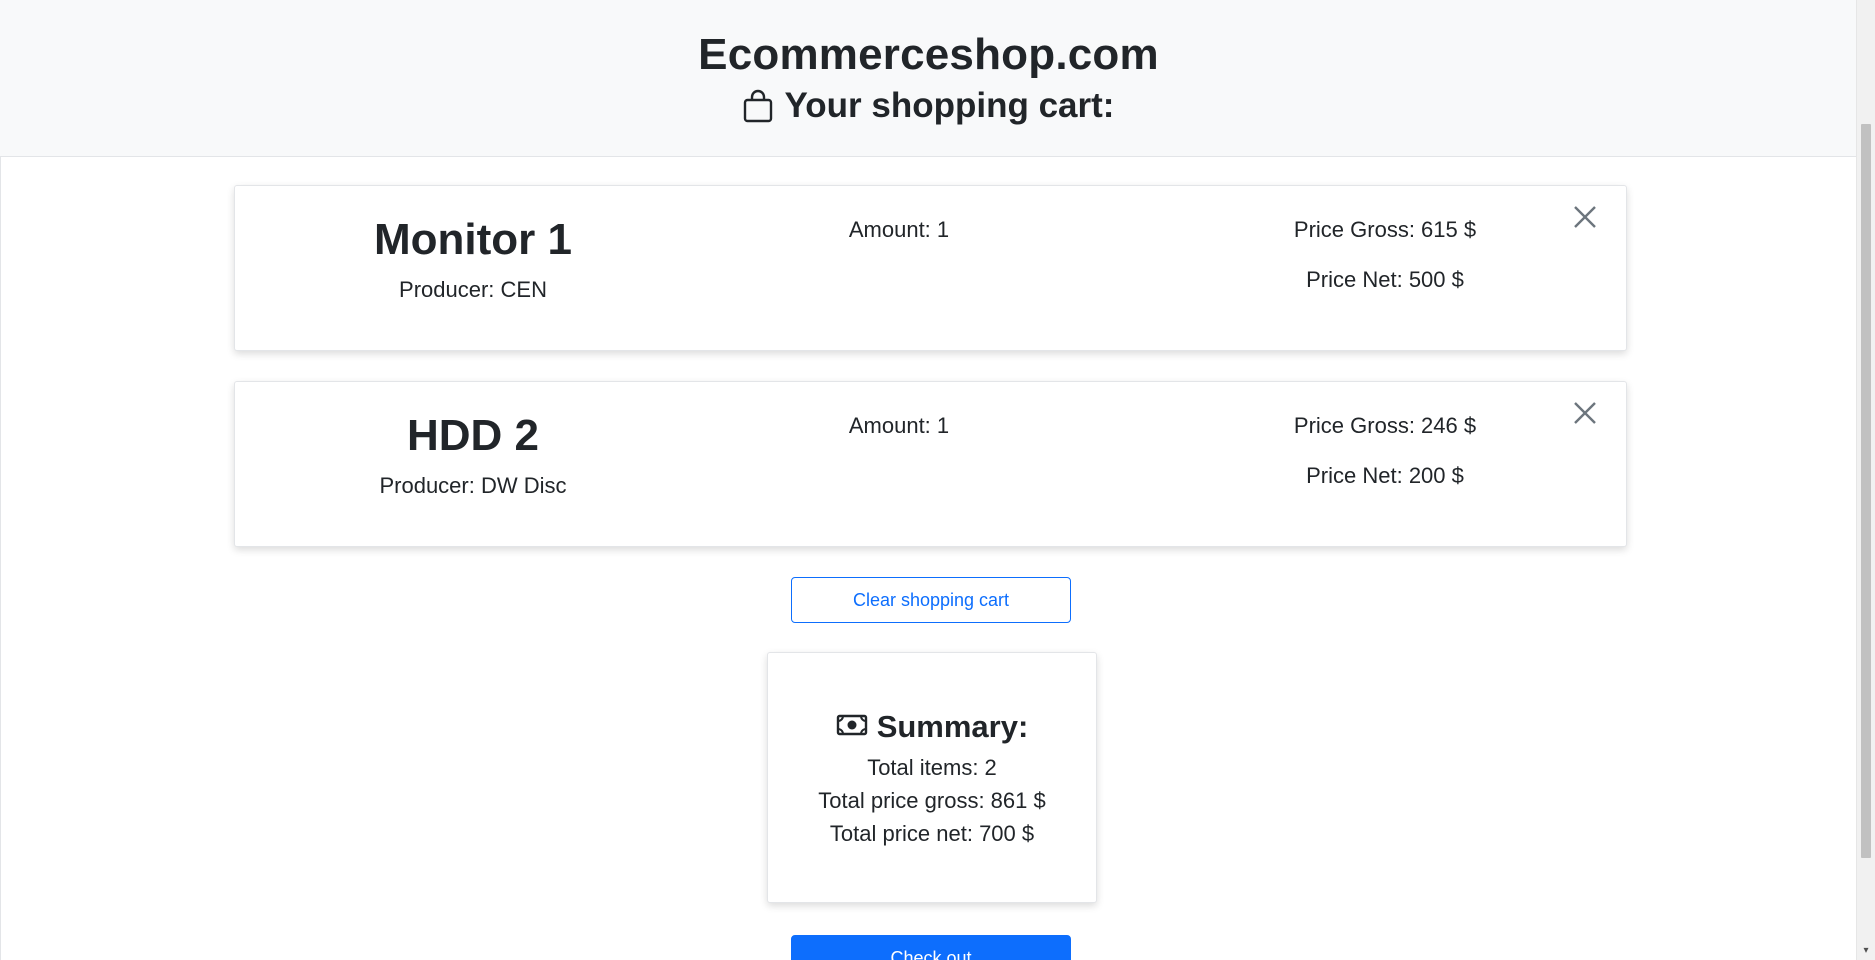 The width and height of the screenshot is (1875, 960). I want to click on summary-title-text: Summary:, so click(952, 726).